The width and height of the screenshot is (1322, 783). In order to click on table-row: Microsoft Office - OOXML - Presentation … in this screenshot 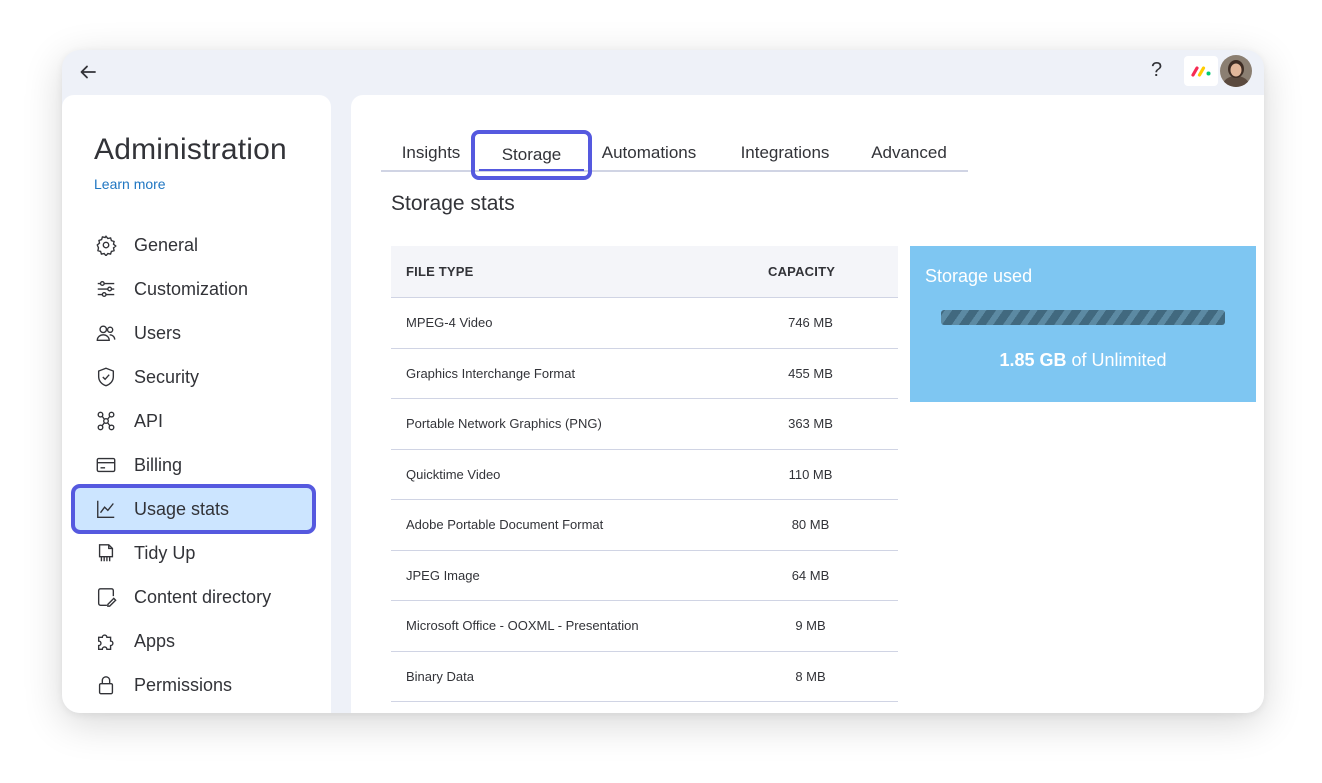, I will do `click(644, 626)`.